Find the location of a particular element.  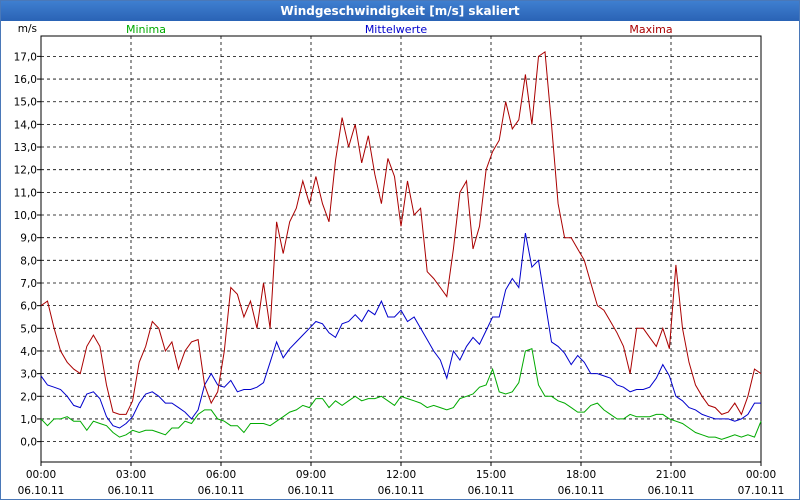

xtick-time-label: 03:00 is located at coordinates (131, 475).